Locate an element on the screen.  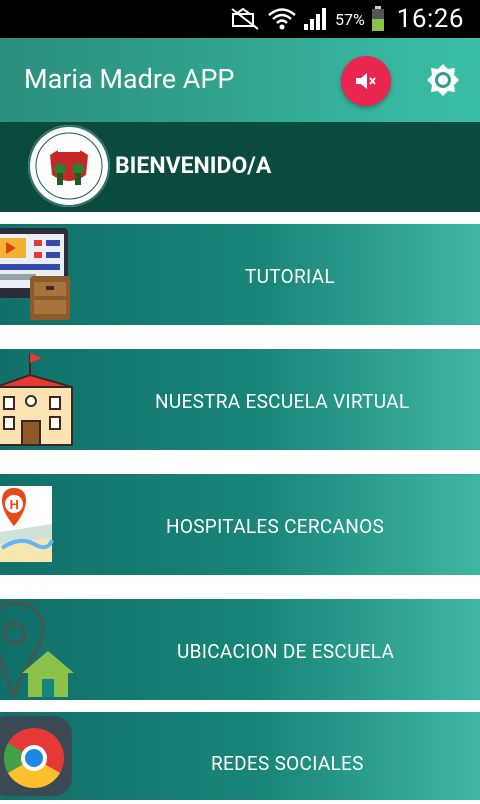
battery-percent: 57% is located at coordinates (350, 19).